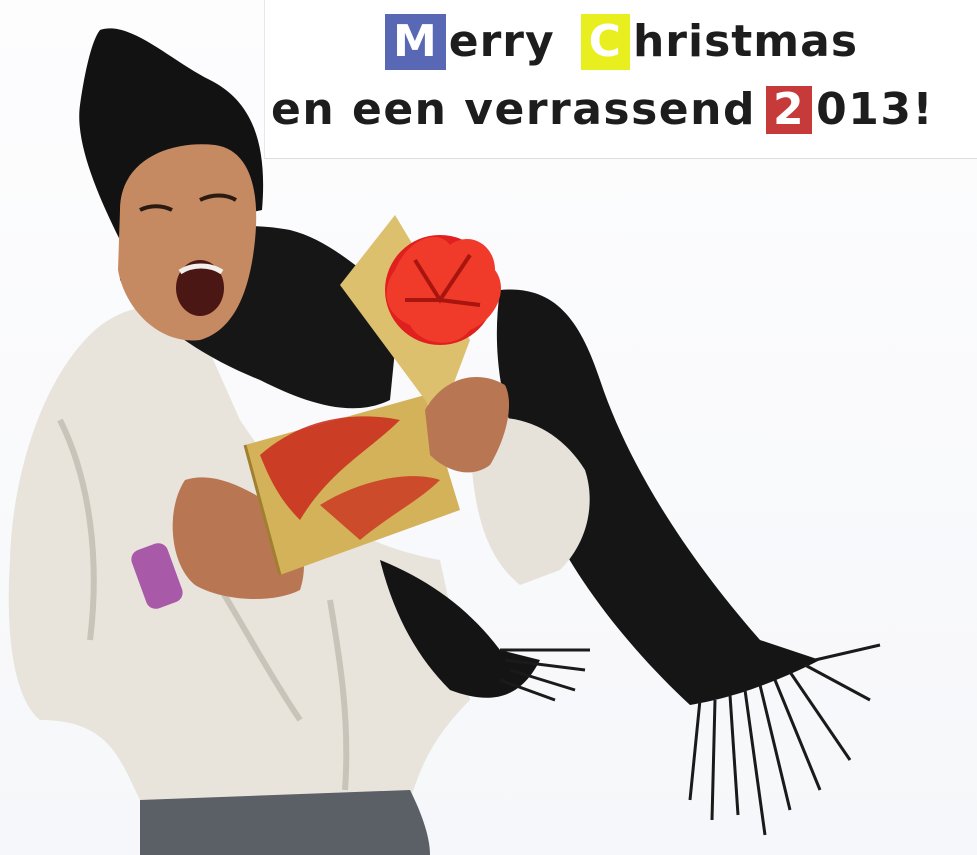  I want to click on greeting-word-merry: erry, so click(501, 41).